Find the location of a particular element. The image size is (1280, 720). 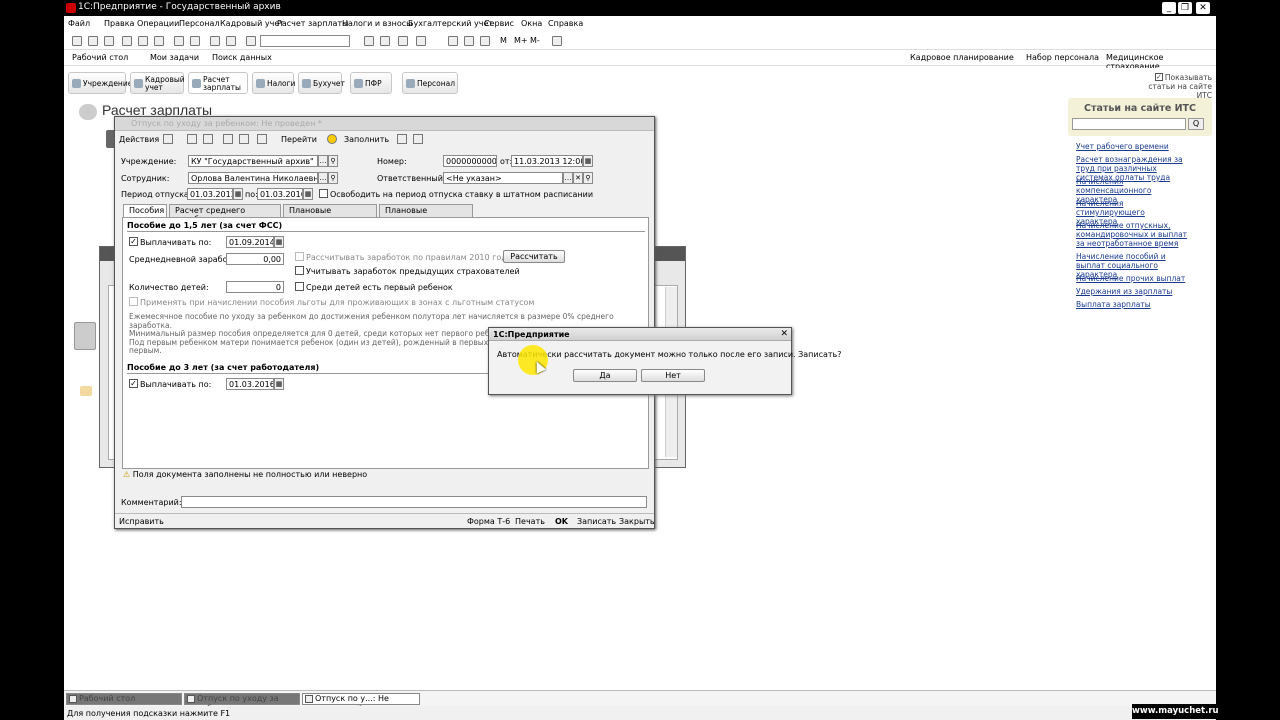

tab-planned-deductions: Плановые удержания is located at coordinates (426, 214).